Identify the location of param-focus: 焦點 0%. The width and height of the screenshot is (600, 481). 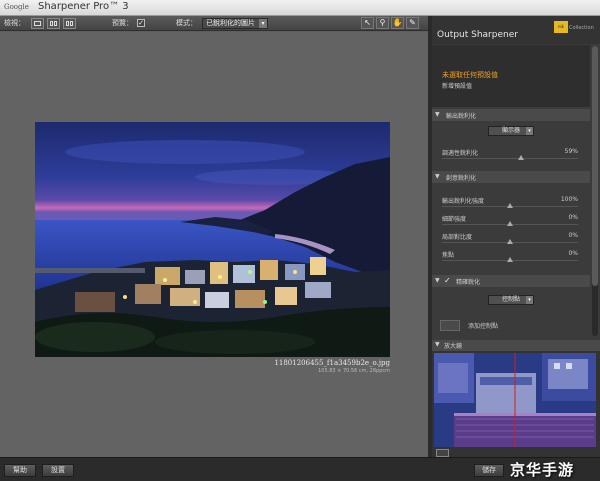
(511, 258).